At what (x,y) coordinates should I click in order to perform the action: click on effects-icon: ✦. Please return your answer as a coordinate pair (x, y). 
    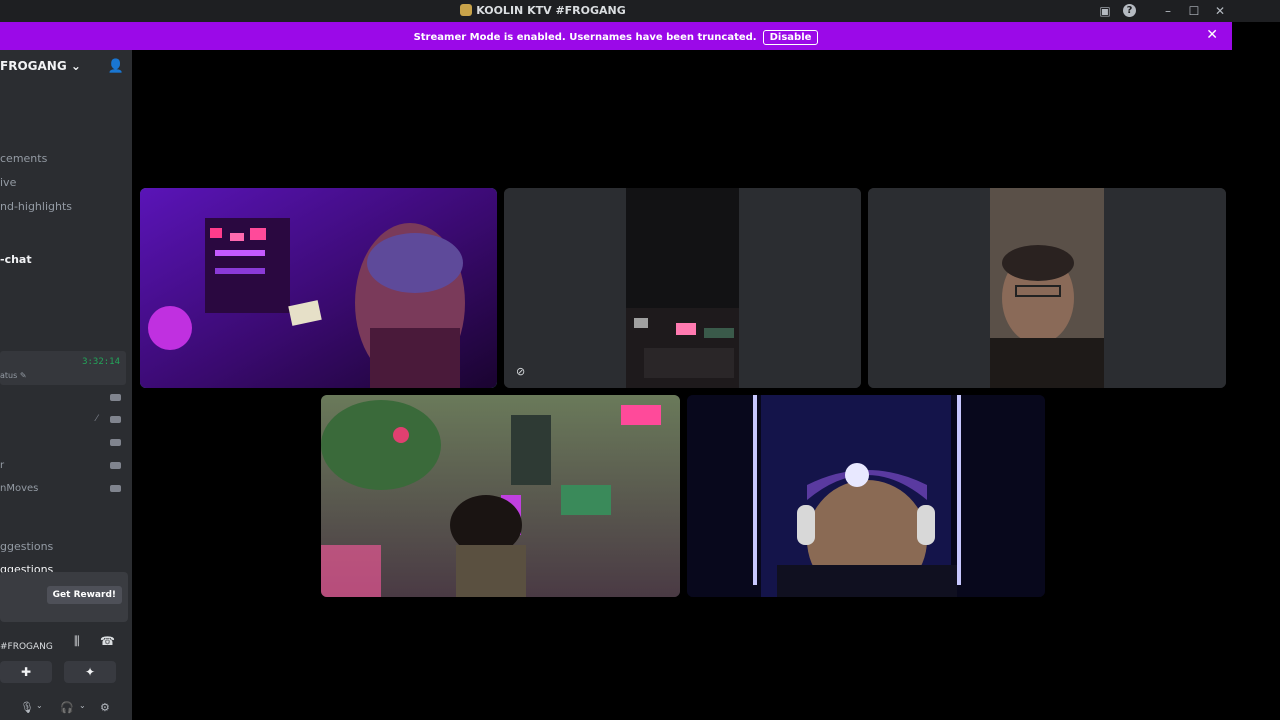
    Looking at the image, I should click on (90, 672).